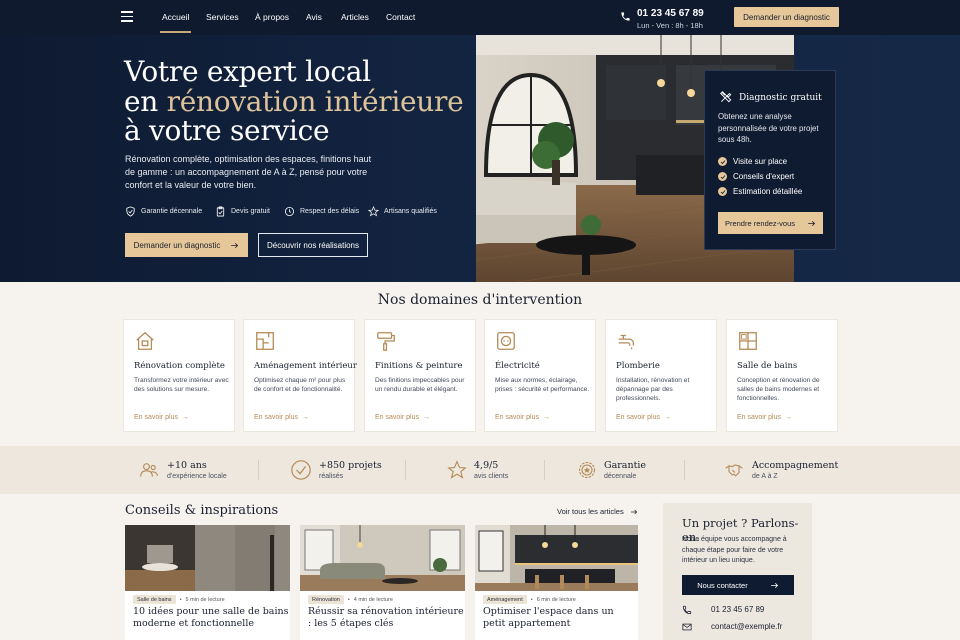 The width and height of the screenshot is (960, 640). I want to click on contact-button: Nous contacter, so click(738, 585).